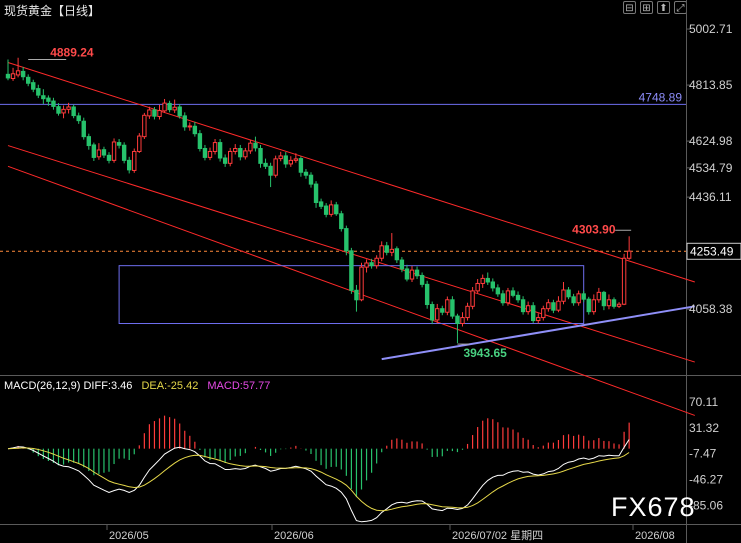 The image size is (741, 543). Describe the element at coordinates (108, 386) in the screenshot. I see `macd-diff: DIFF:3.46` at that location.